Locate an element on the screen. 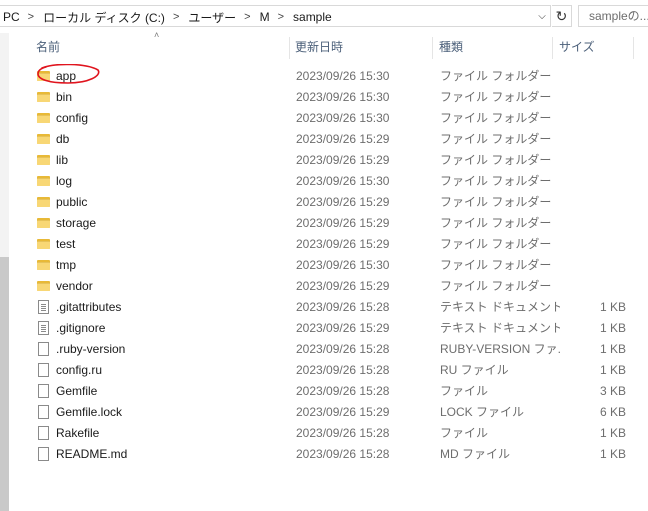 This screenshot has width=648, height=511. file-type: ファイル is located at coordinates (464, 391).